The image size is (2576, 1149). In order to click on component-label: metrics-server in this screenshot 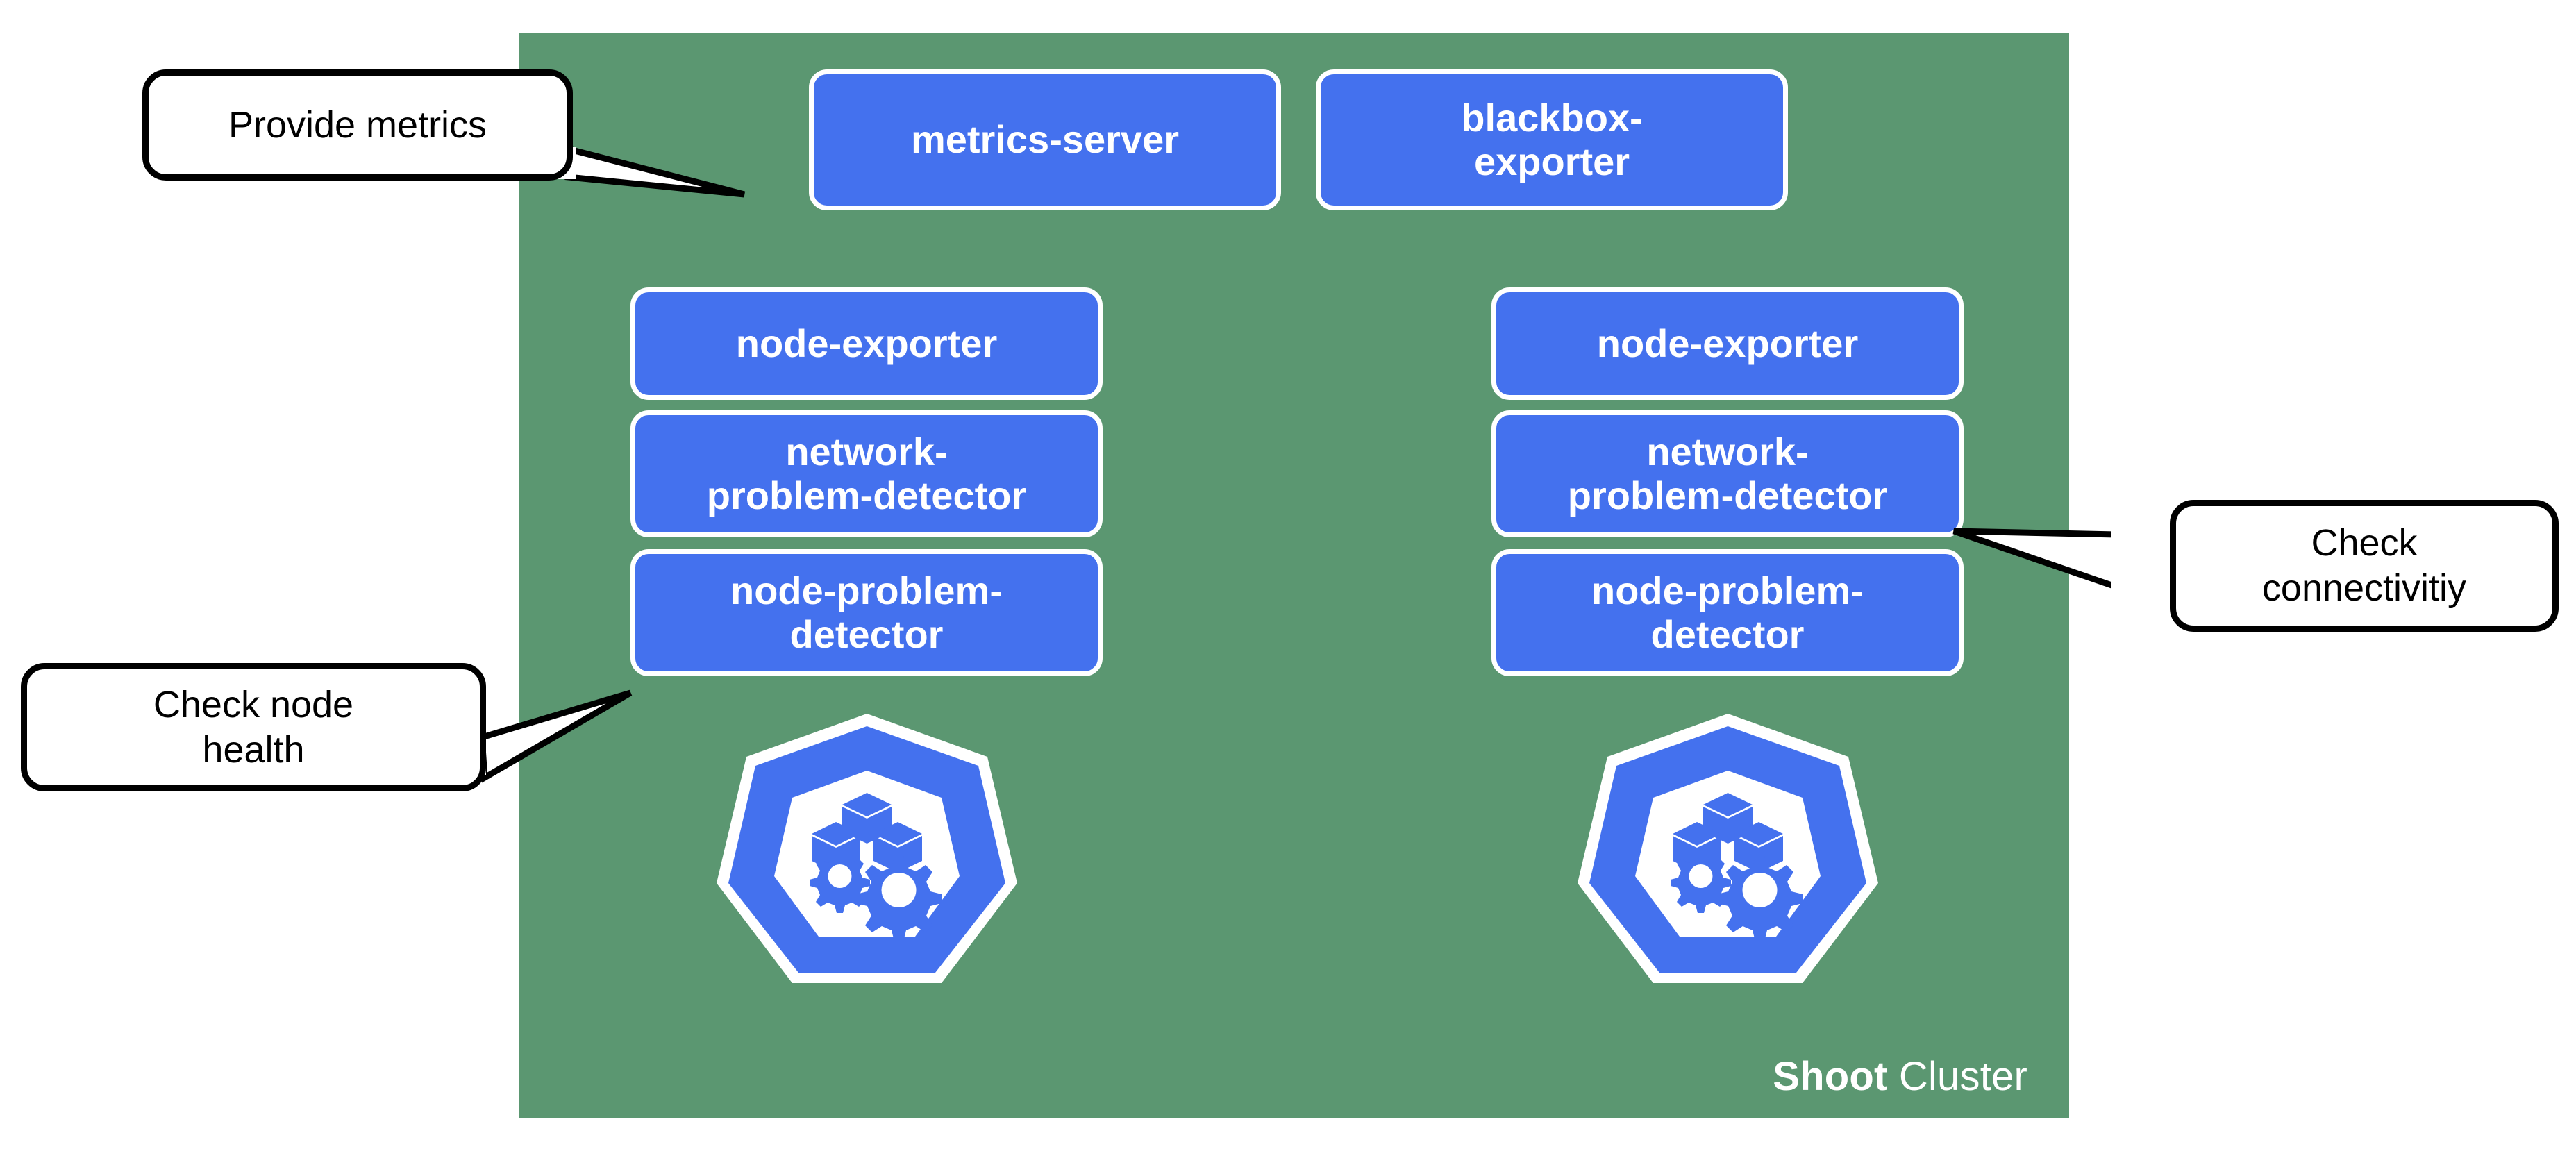, I will do `click(1045, 139)`.